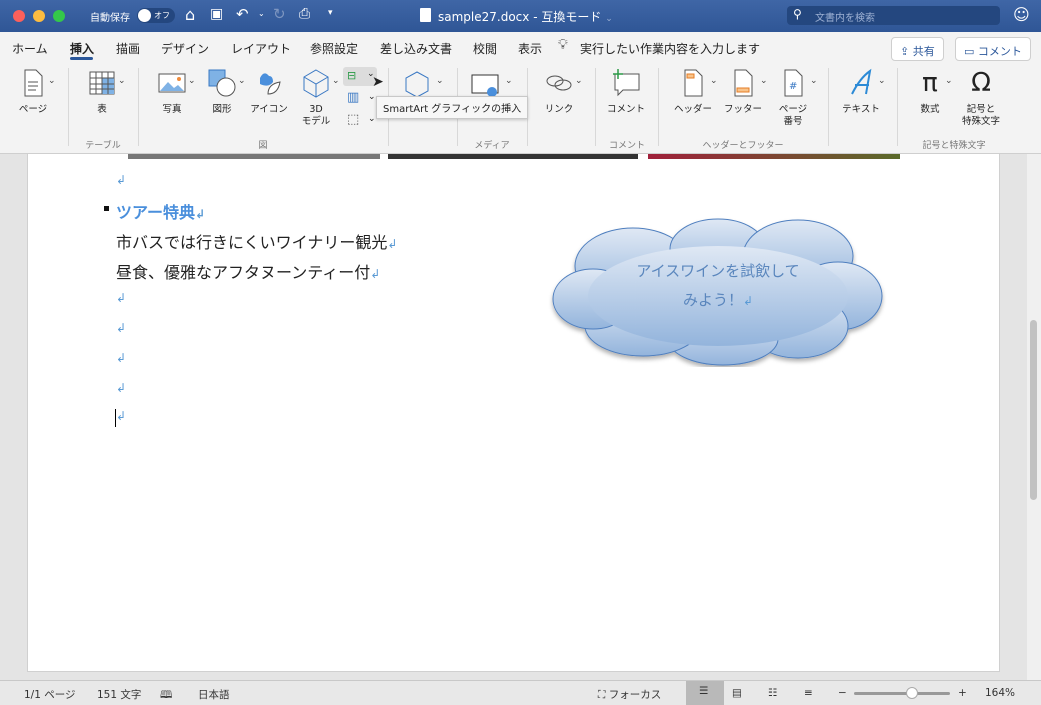 Image resolution: width=1041 pixels, height=705 pixels. I want to click on comment-icon: ▭, so click(969, 51).